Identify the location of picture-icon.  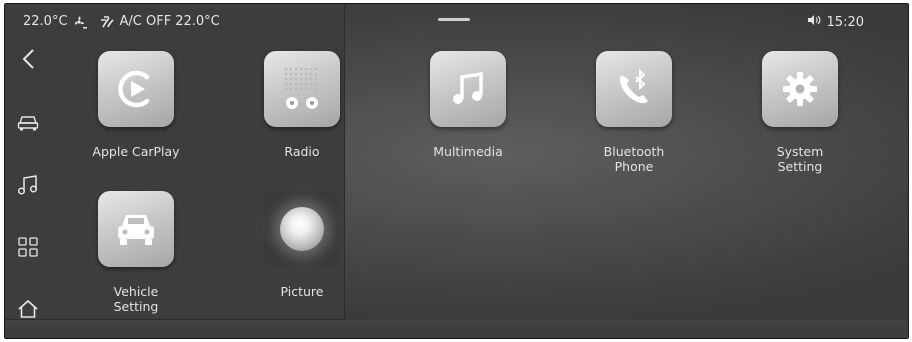
(302, 229).